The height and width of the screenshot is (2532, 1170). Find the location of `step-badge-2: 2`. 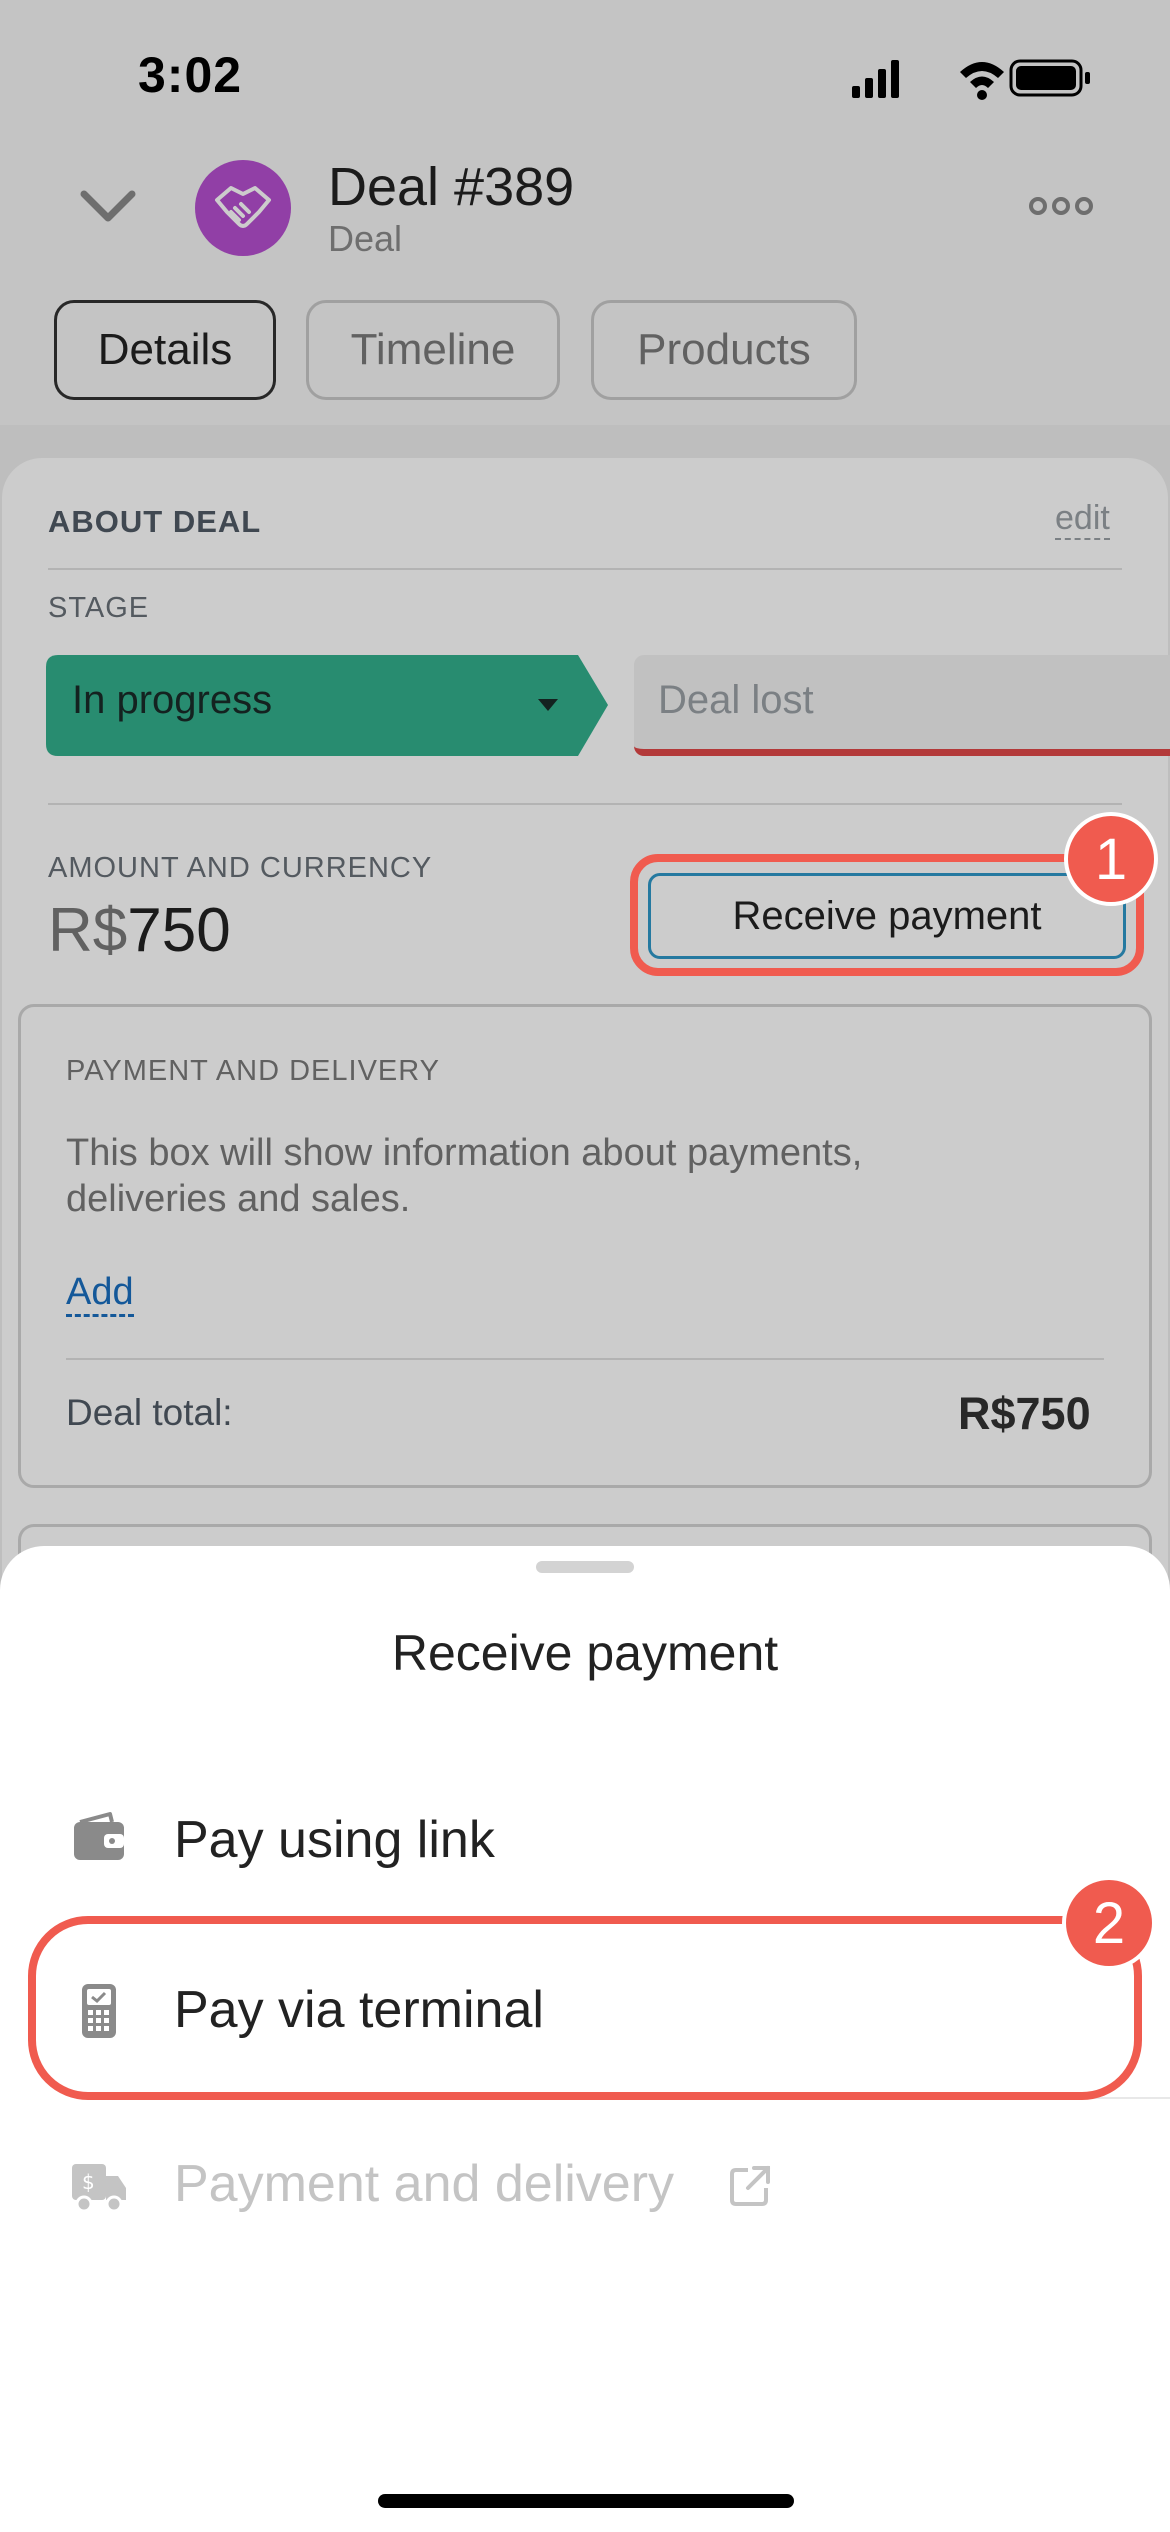

step-badge-2: 2 is located at coordinates (1109, 1923).